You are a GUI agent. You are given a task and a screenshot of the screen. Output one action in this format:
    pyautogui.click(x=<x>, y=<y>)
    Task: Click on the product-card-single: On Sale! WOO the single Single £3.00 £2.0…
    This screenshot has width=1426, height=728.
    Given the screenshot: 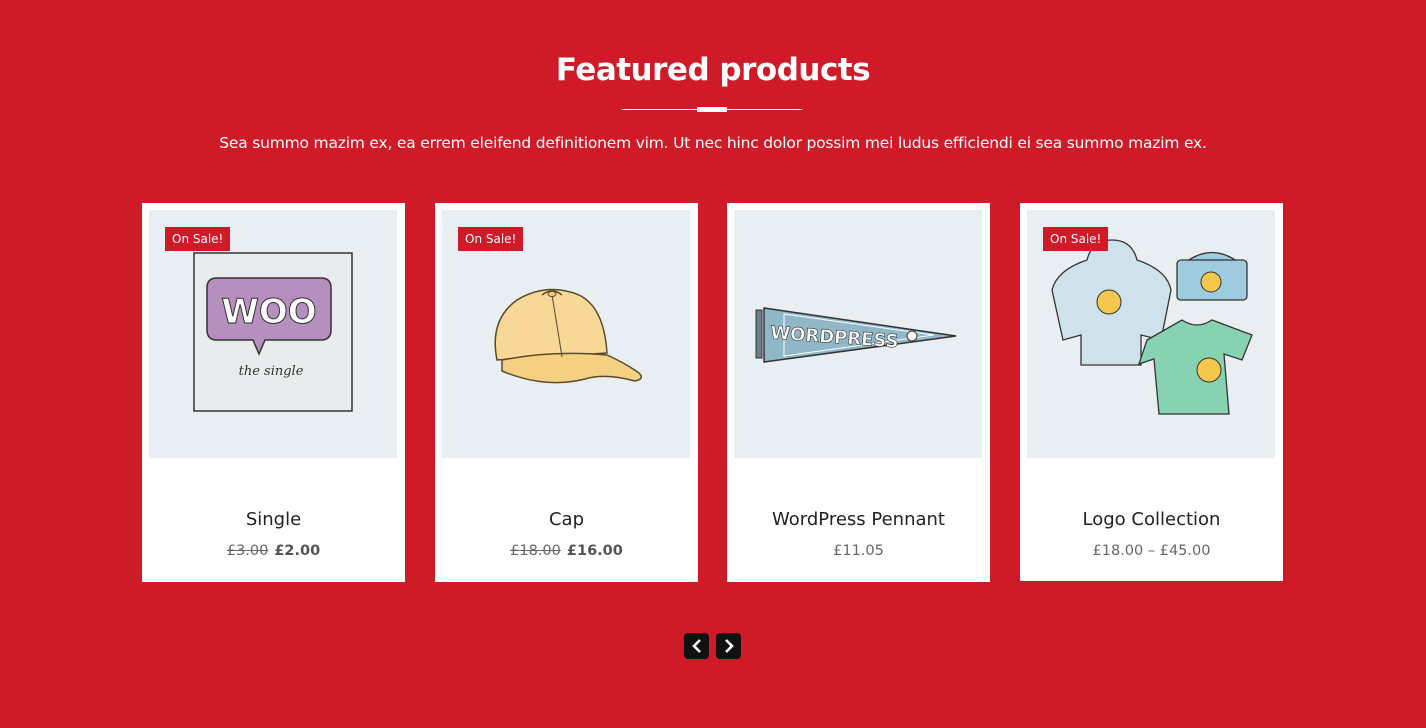 What is the action you would take?
    pyautogui.click(x=273, y=392)
    